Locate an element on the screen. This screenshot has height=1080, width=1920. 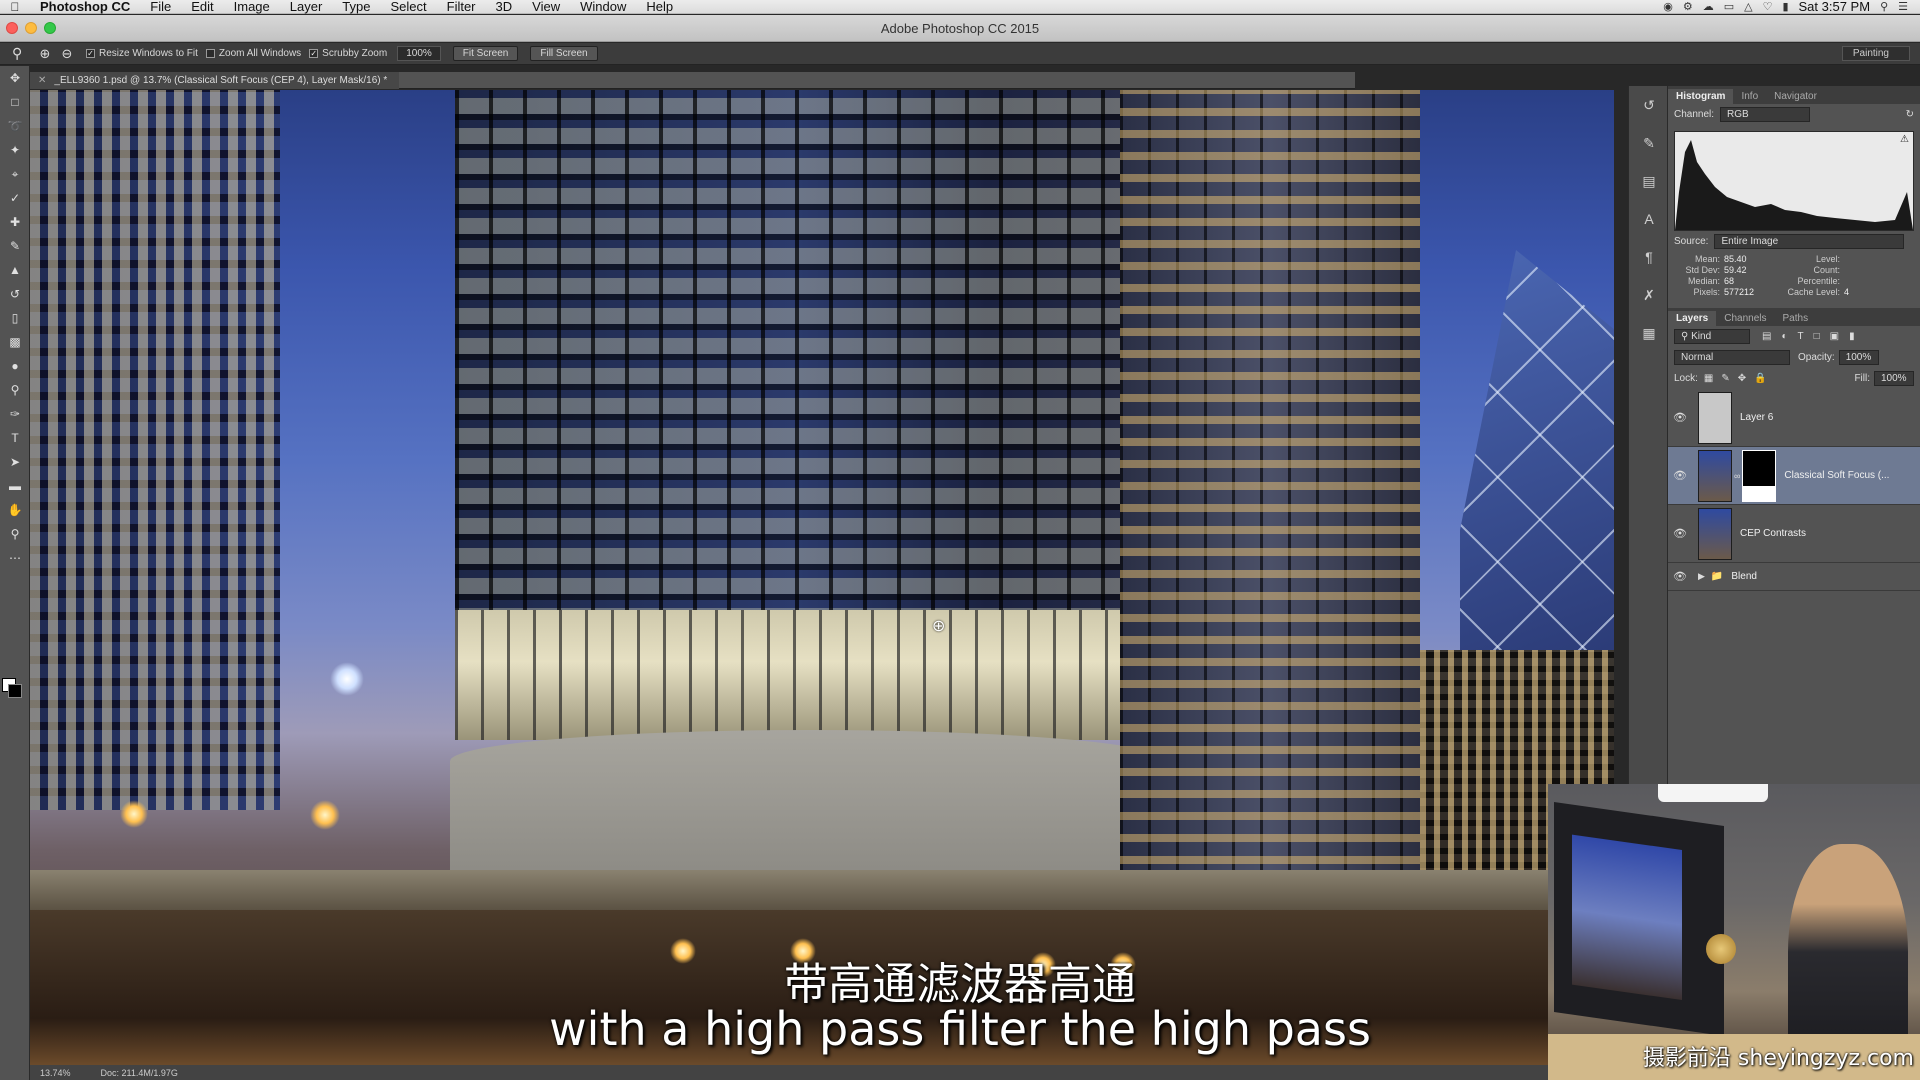
eyedropper-tool-icon: ✓ is located at coordinates (15, 198).